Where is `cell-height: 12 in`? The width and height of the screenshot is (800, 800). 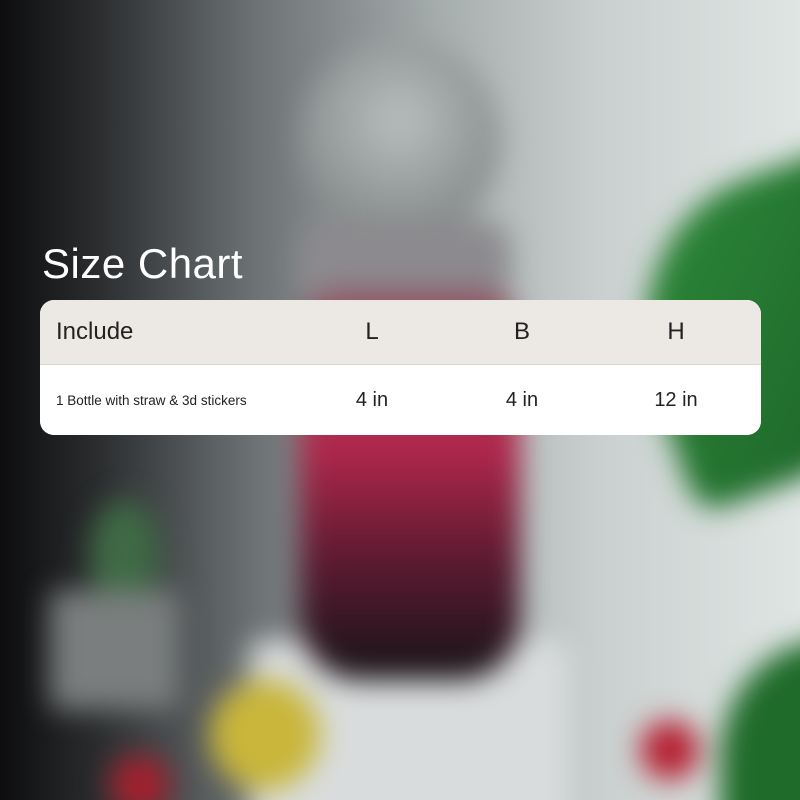
cell-height: 12 in is located at coordinates (676, 399).